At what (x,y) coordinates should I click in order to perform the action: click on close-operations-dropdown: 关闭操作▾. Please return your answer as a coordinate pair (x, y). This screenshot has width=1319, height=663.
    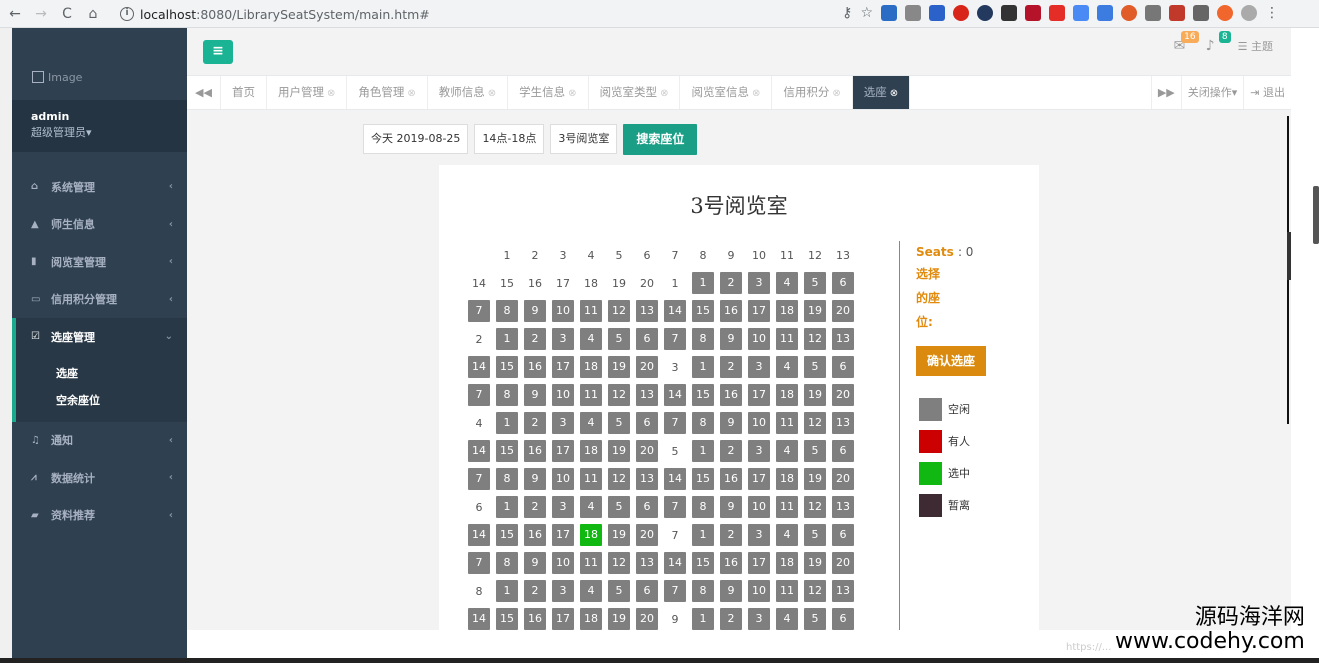
    Looking at the image, I should click on (1212, 92).